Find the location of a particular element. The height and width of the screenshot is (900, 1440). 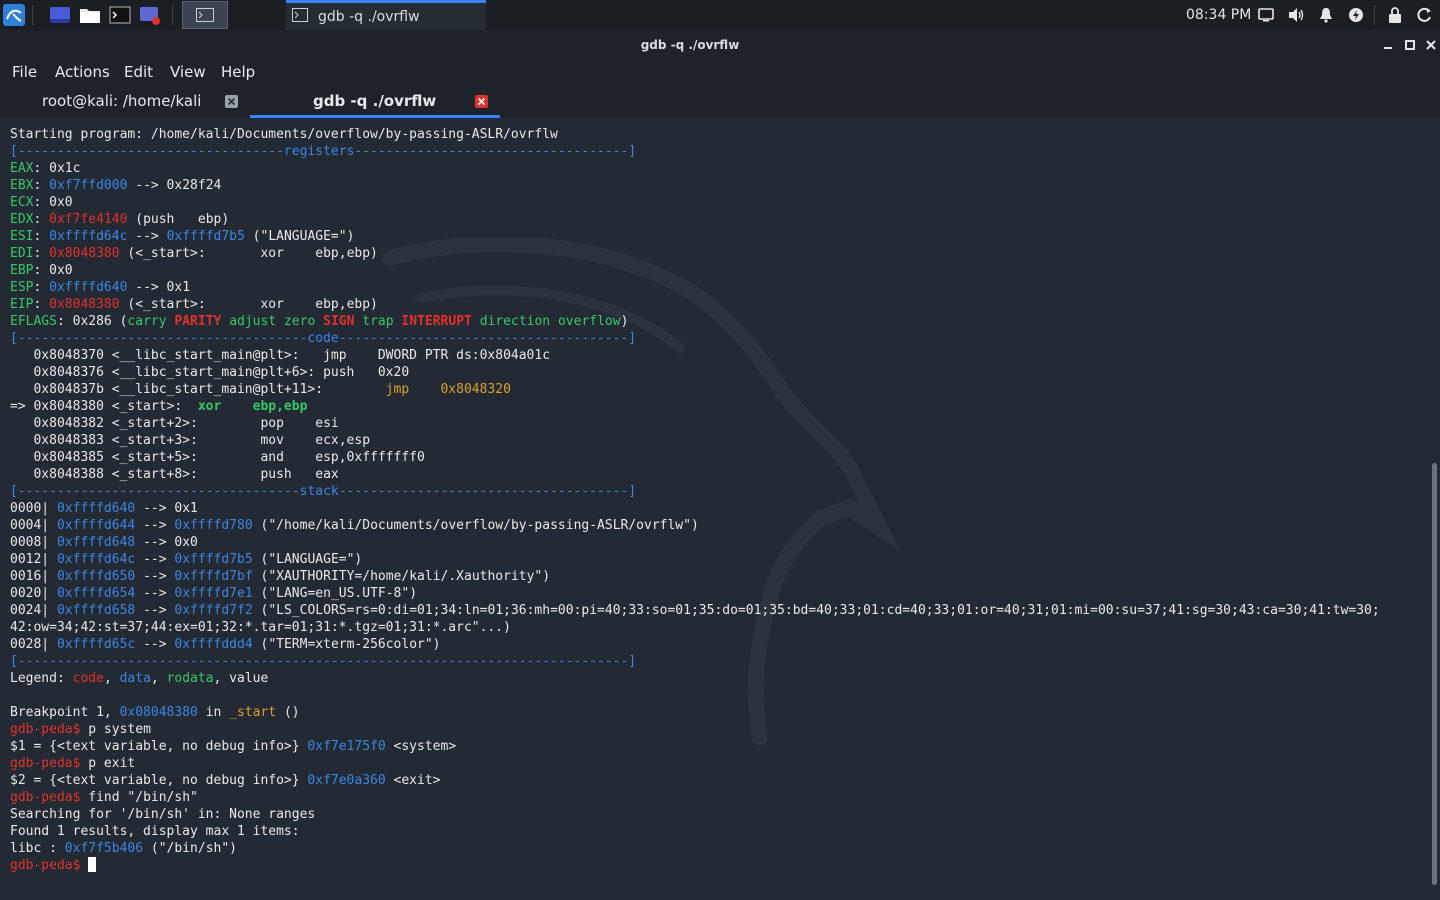

terminal-segment: trap is located at coordinates (378, 321).